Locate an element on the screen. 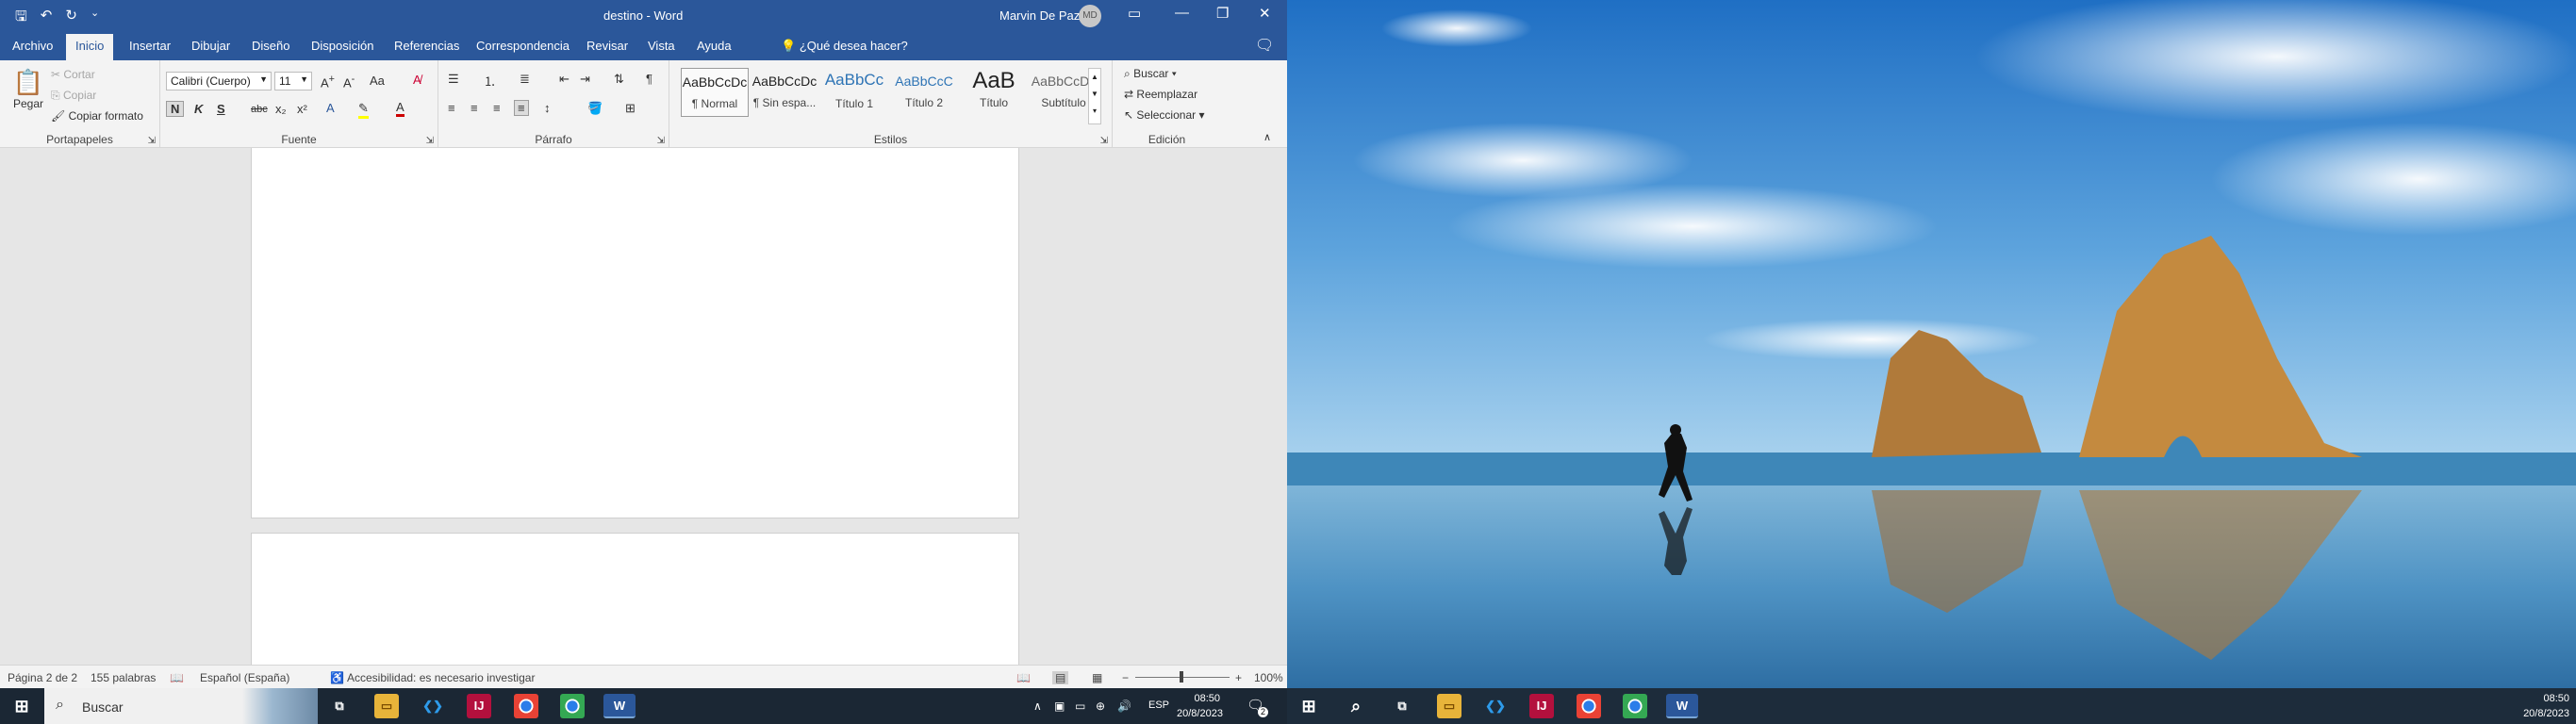 Image resolution: width=2576 pixels, height=724 pixels. user-name: Marvin De Paz is located at coordinates (1039, 16).